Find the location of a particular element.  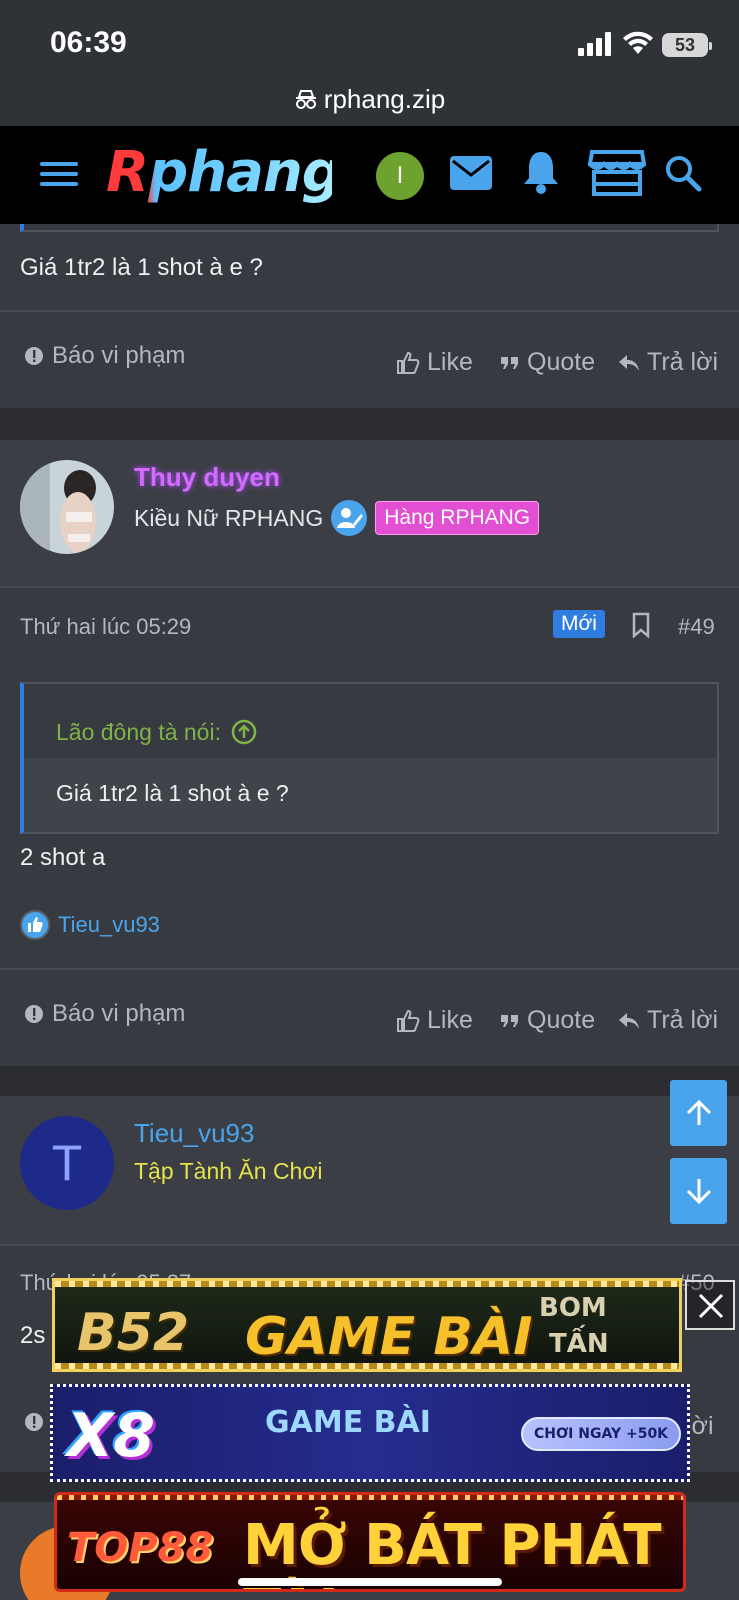

arrow-up-icon is located at coordinates (699, 1112).